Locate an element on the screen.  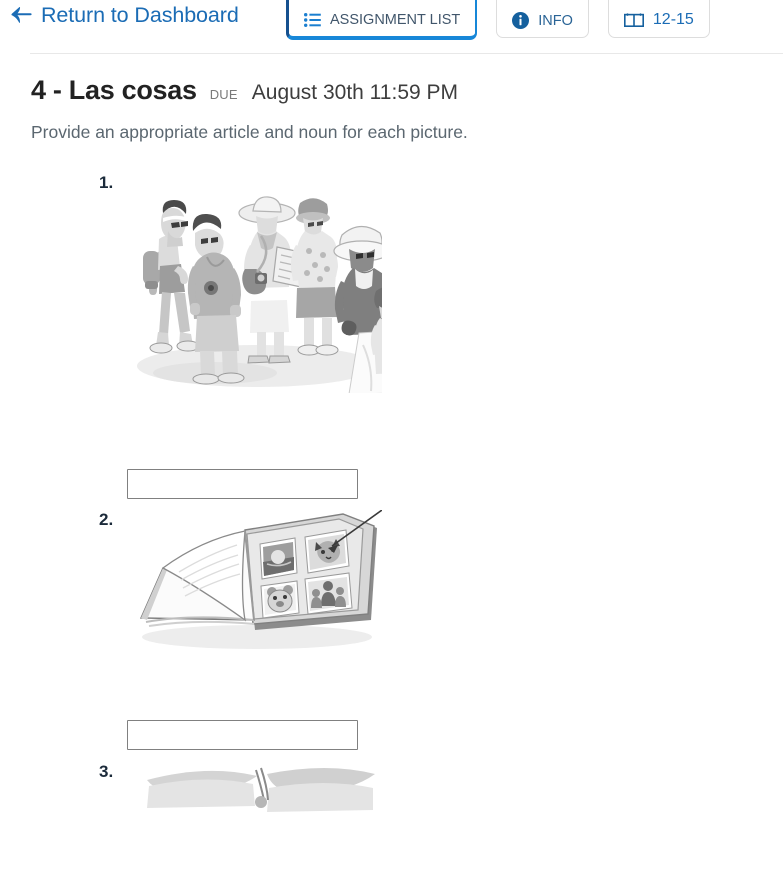
question-number: 1. is located at coordinates (106, 182).